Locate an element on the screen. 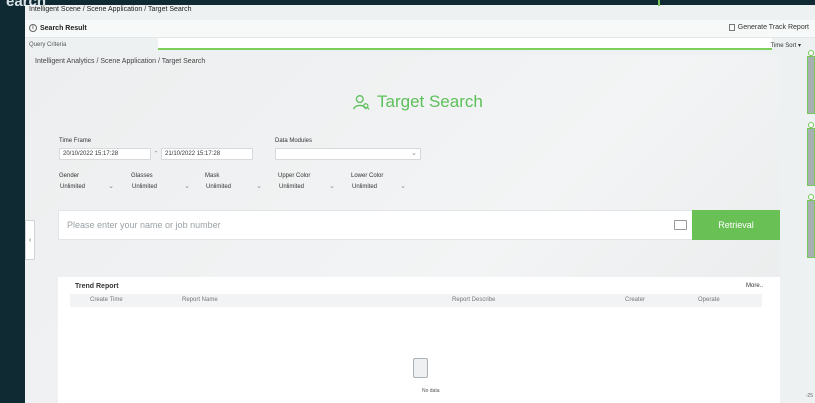 The width and height of the screenshot is (815, 403). more-link: More.. is located at coordinates (754, 286).